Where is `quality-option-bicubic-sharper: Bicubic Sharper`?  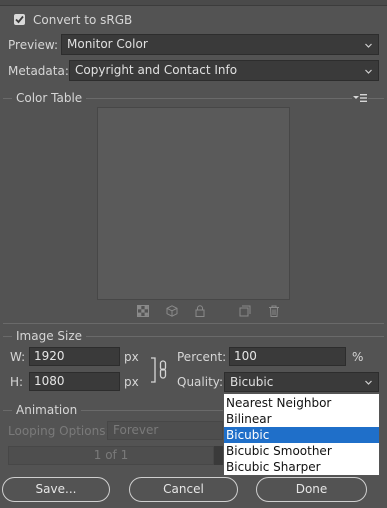
quality-option-bicubic-sharper: Bicubic Sharper is located at coordinates (301, 467).